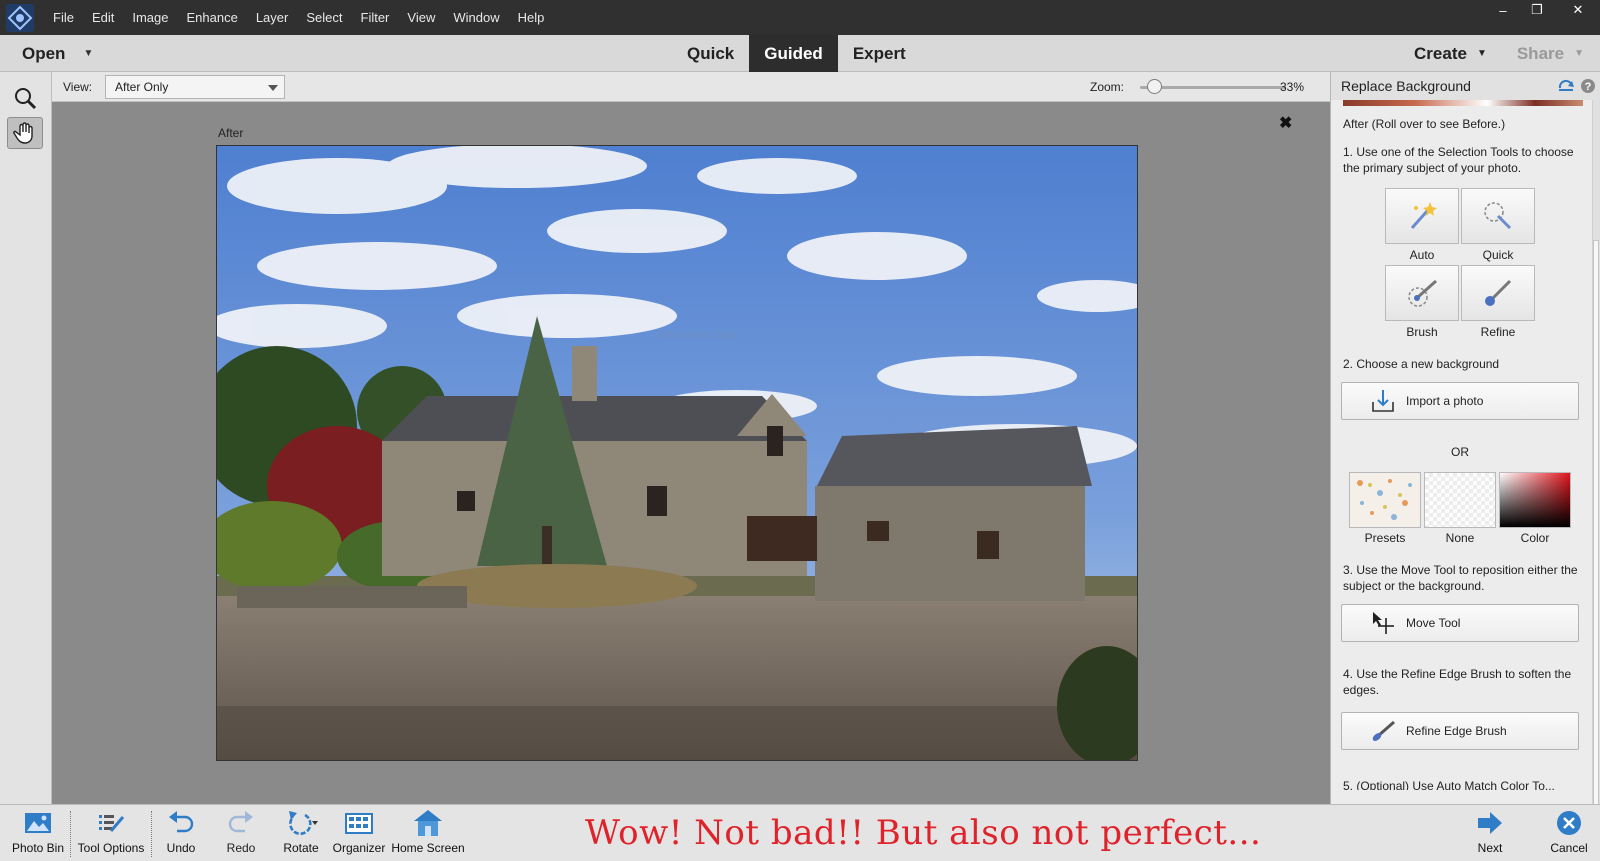 This screenshot has height=861, width=1600. Describe the element at coordinates (103, 17) in the screenshot. I see `menu-edit: Edit` at that location.